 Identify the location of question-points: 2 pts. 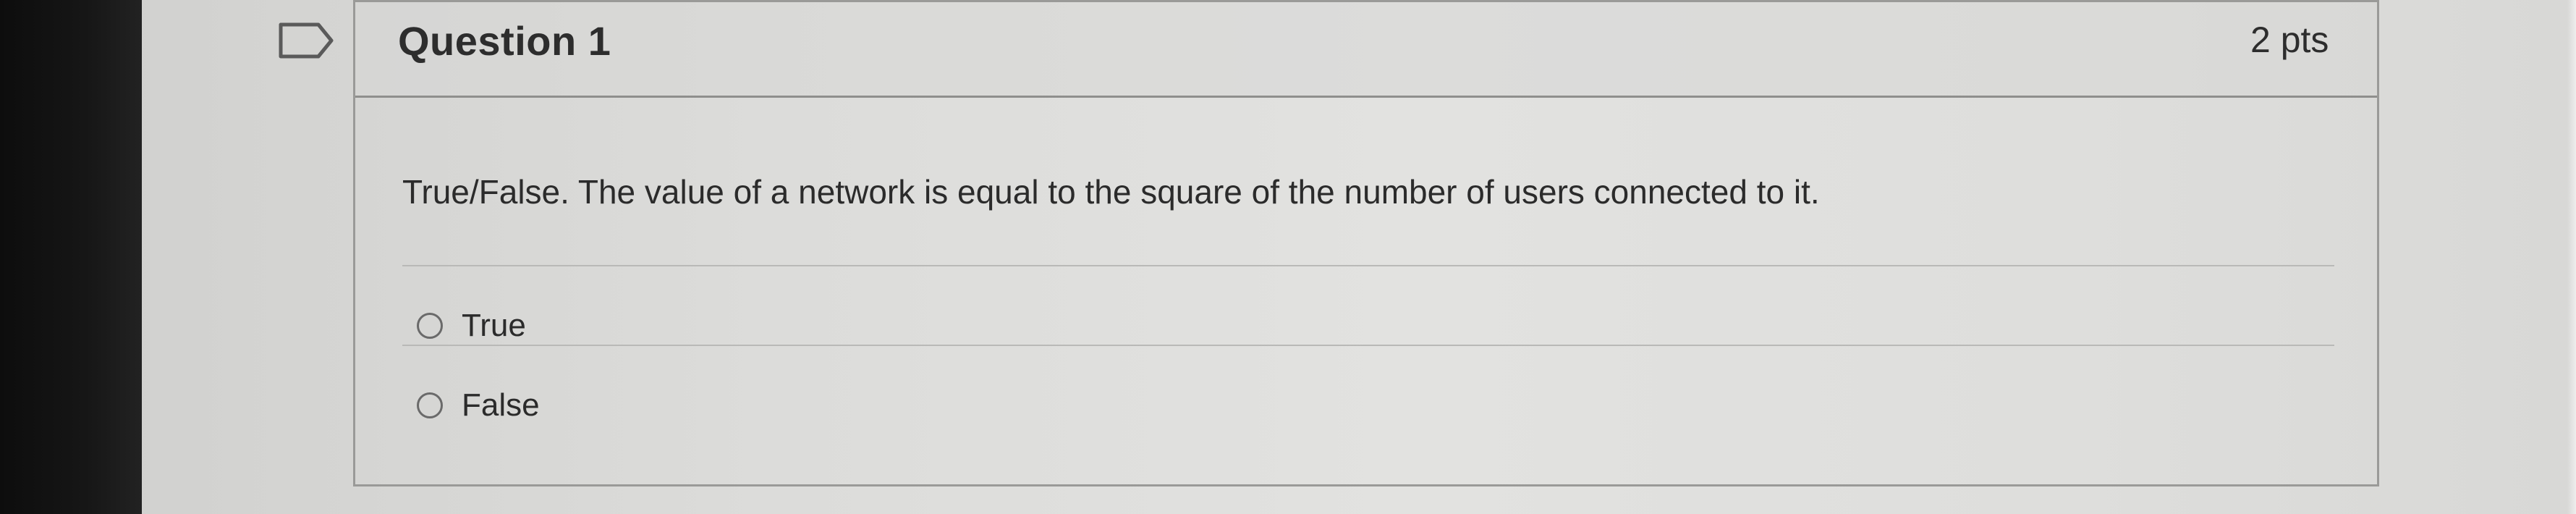
(2289, 40).